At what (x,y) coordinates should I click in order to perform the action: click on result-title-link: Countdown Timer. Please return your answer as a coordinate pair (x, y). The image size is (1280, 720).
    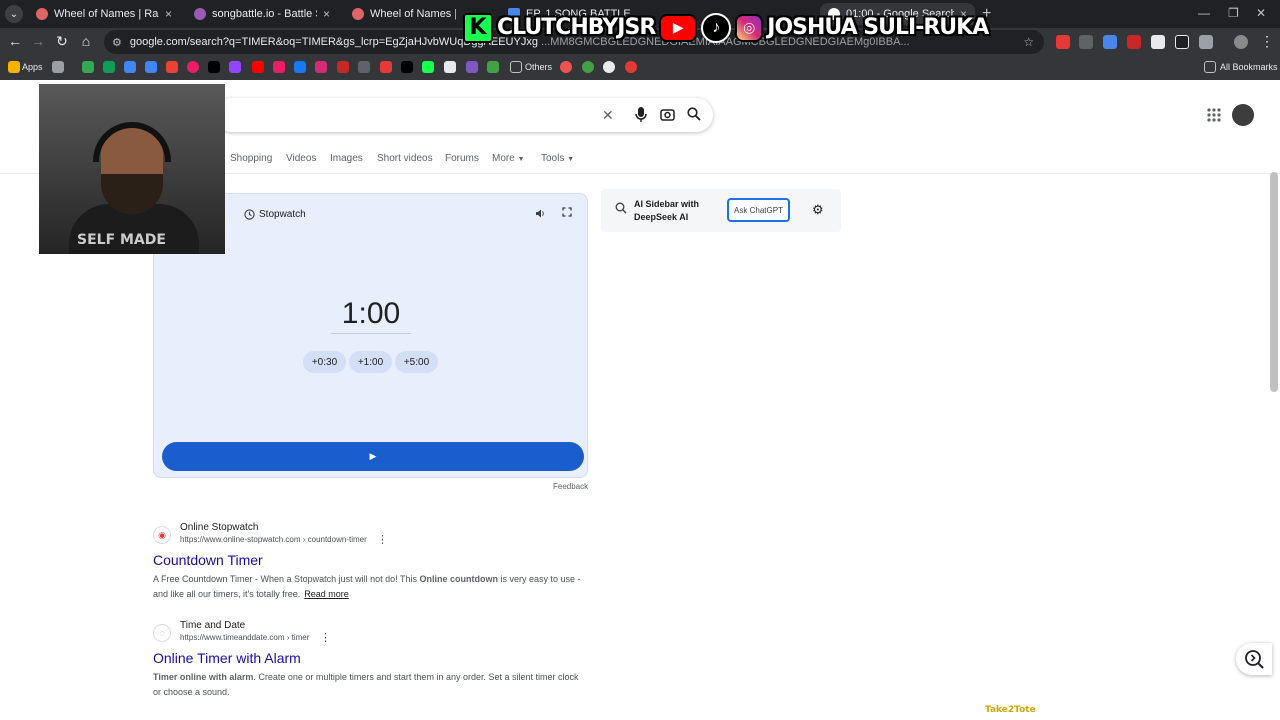
    Looking at the image, I should click on (208, 560).